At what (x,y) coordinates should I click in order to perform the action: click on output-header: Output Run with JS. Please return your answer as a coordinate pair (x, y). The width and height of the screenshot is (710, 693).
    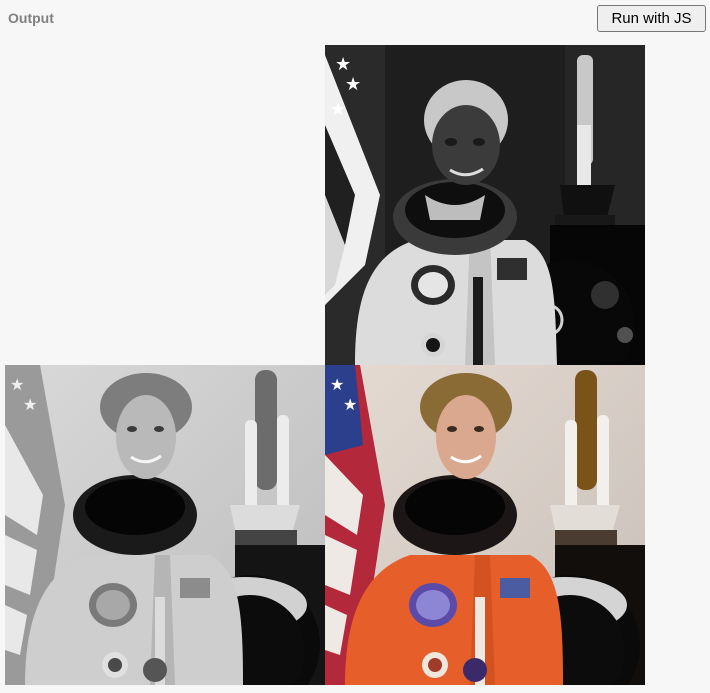
    Looking at the image, I should click on (355, 18).